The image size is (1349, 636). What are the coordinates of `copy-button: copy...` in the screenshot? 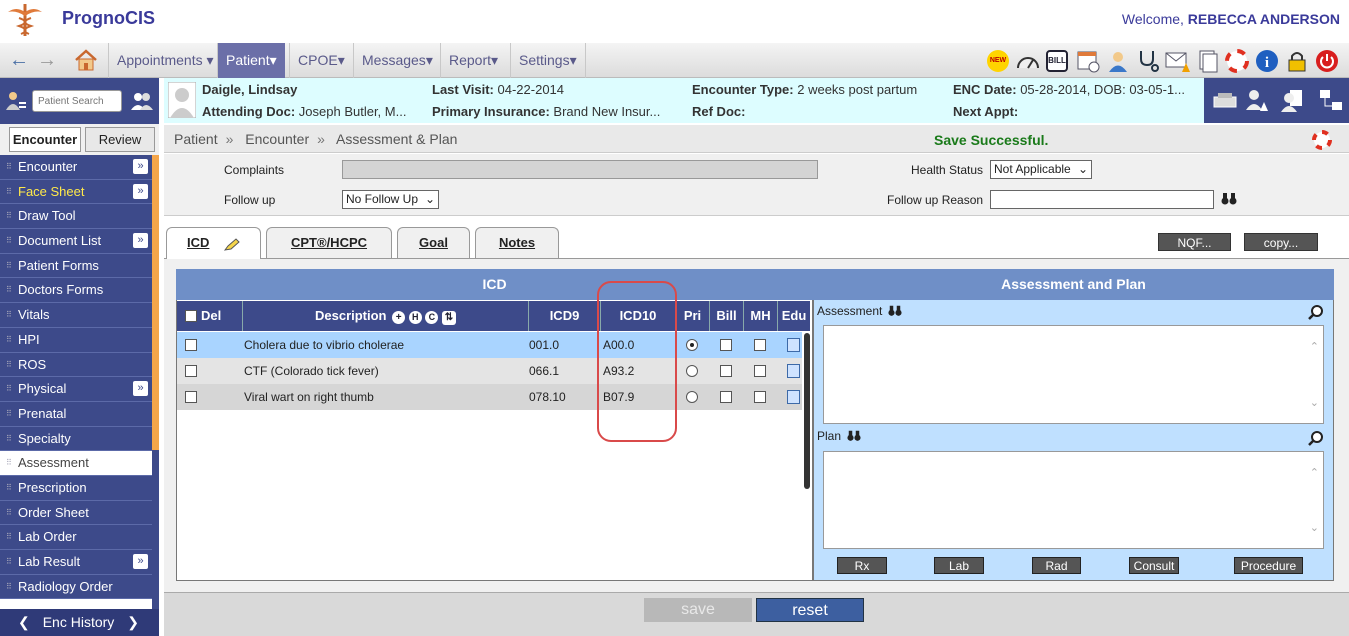 It's located at (1281, 242).